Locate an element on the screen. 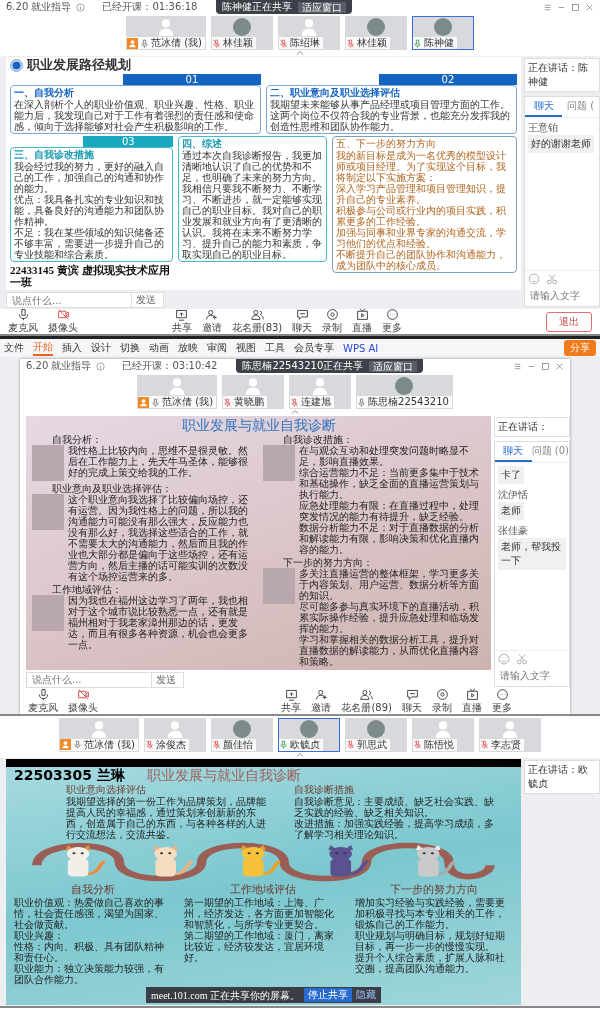  participant-tile: 颜佳怡 is located at coordinates (242, 734).